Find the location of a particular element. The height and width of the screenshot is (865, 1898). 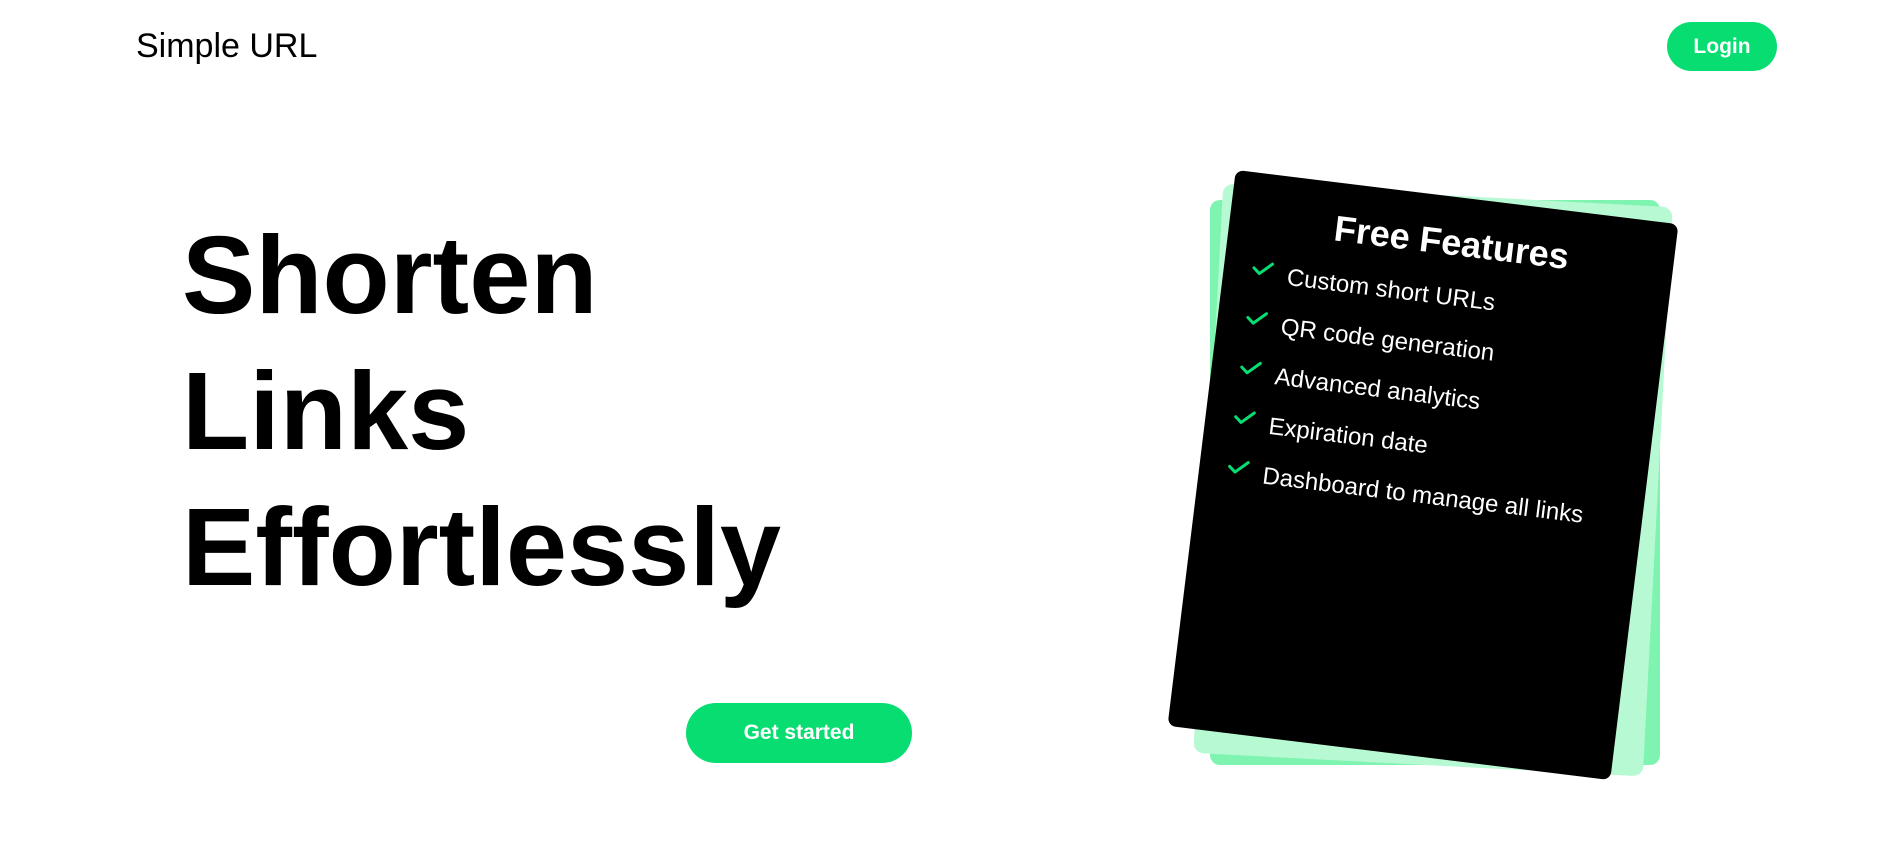

brand-logo: Simple URL is located at coordinates (226, 46).